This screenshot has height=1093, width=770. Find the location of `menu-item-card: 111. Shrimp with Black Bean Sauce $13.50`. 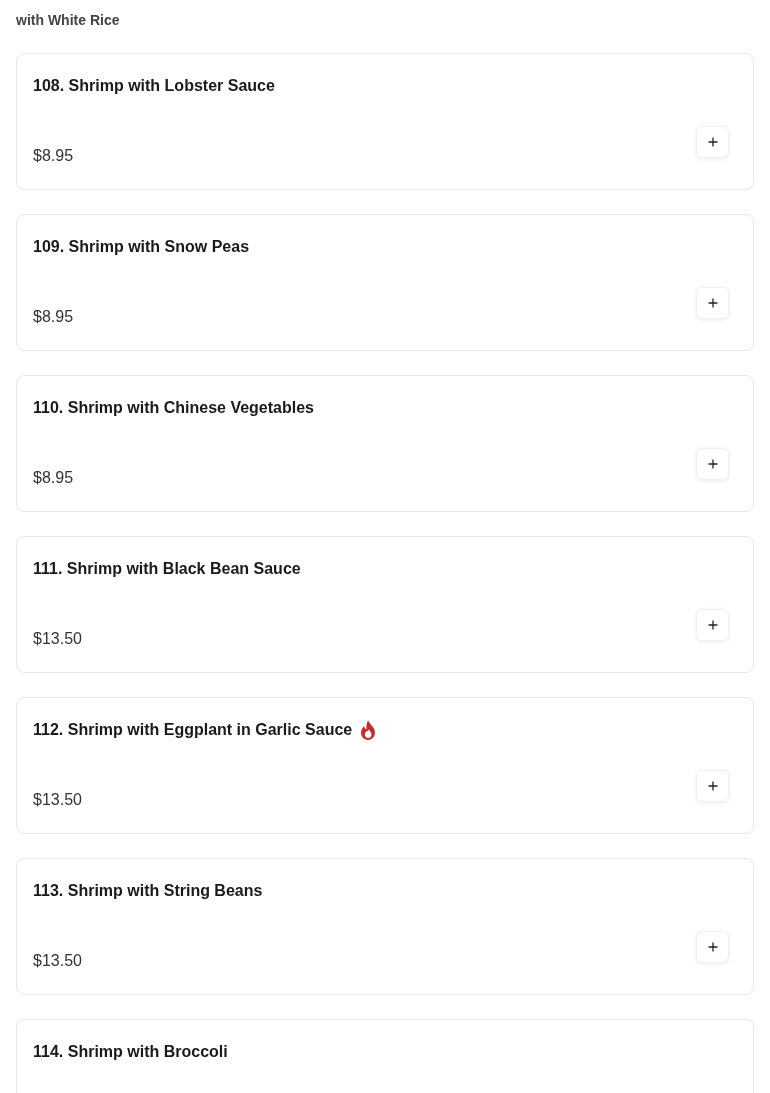

menu-item-card: 111. Shrimp with Black Bean Sauce $13.50 is located at coordinates (385, 604).